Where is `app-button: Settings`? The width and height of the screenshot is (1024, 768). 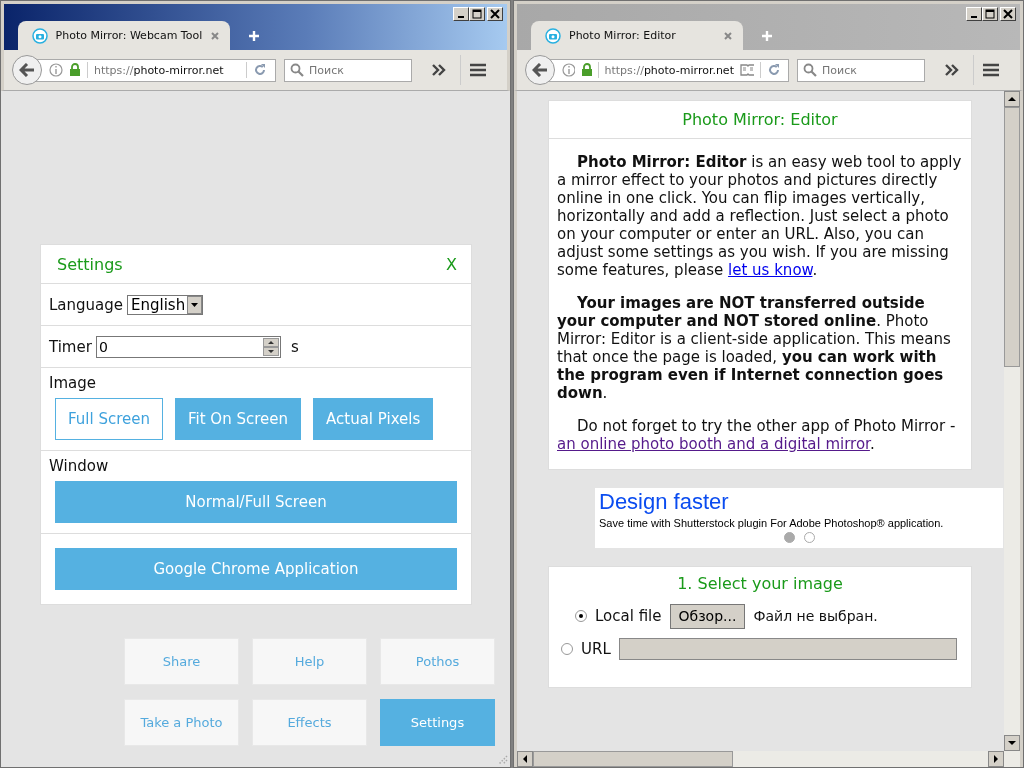 app-button: Settings is located at coordinates (437, 722).